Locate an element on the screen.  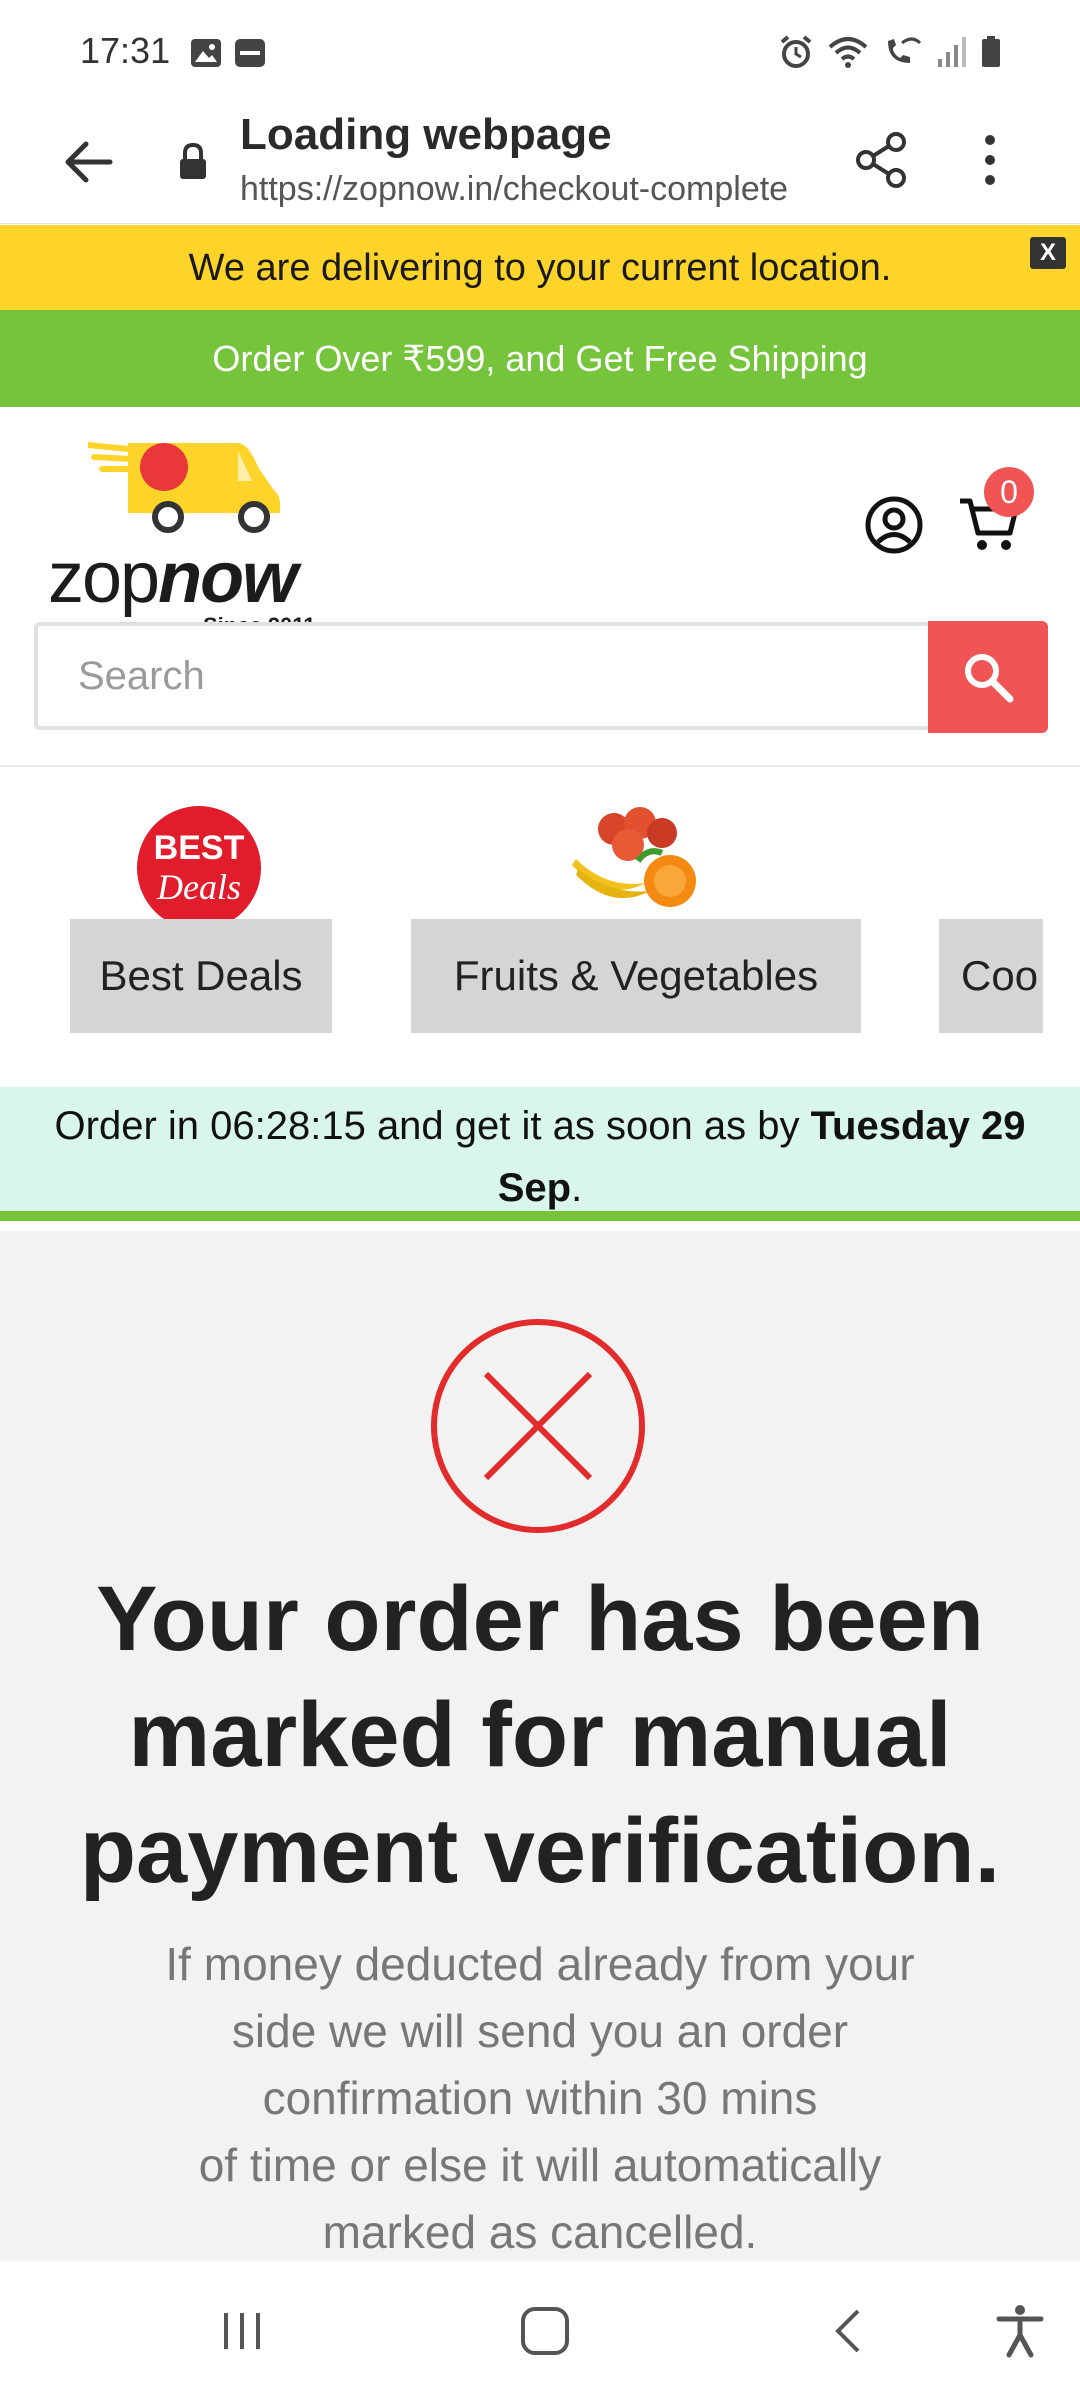
status-bar: 17:31 is located at coordinates (540, 50).